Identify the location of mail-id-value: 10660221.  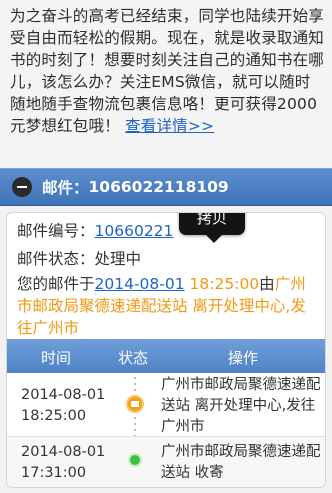
(134, 231).